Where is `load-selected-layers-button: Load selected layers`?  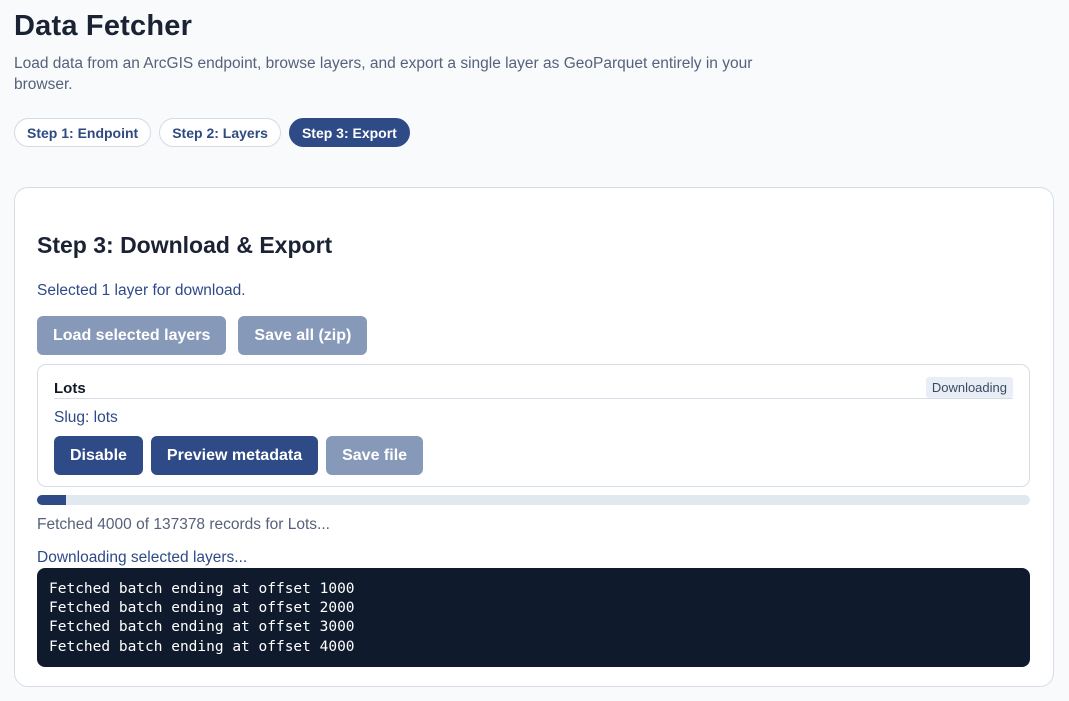 load-selected-layers-button: Load selected layers is located at coordinates (132, 335).